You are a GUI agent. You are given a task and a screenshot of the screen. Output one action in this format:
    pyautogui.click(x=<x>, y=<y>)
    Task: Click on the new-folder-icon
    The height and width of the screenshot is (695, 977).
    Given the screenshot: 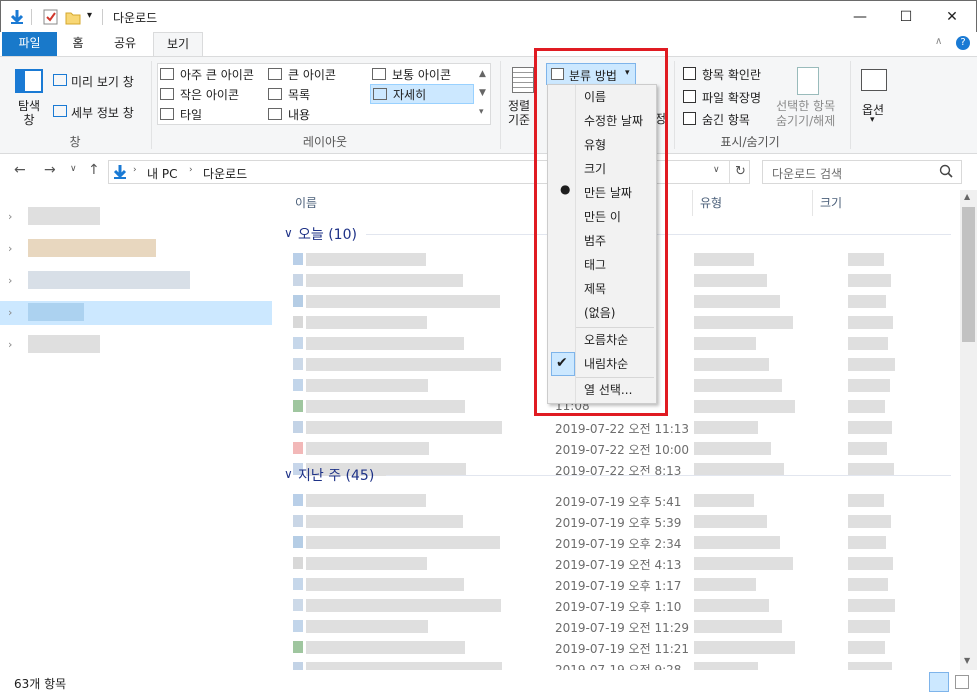 What is the action you would take?
    pyautogui.click(x=73, y=17)
    